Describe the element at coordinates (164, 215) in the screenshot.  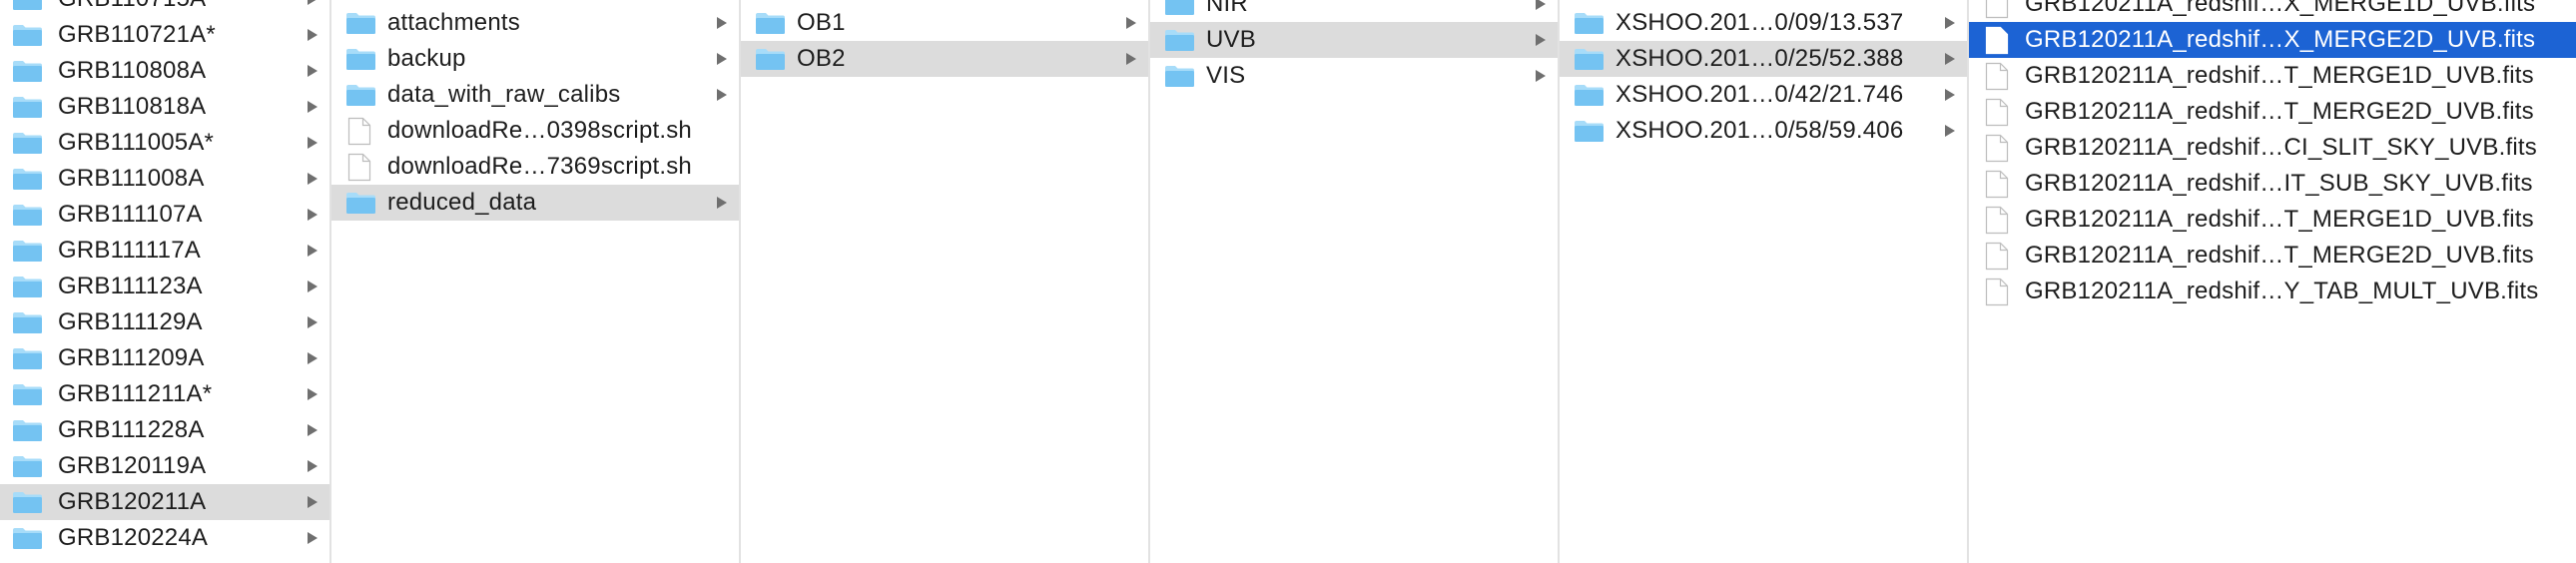
I see `folder-row: GRB111107A` at that location.